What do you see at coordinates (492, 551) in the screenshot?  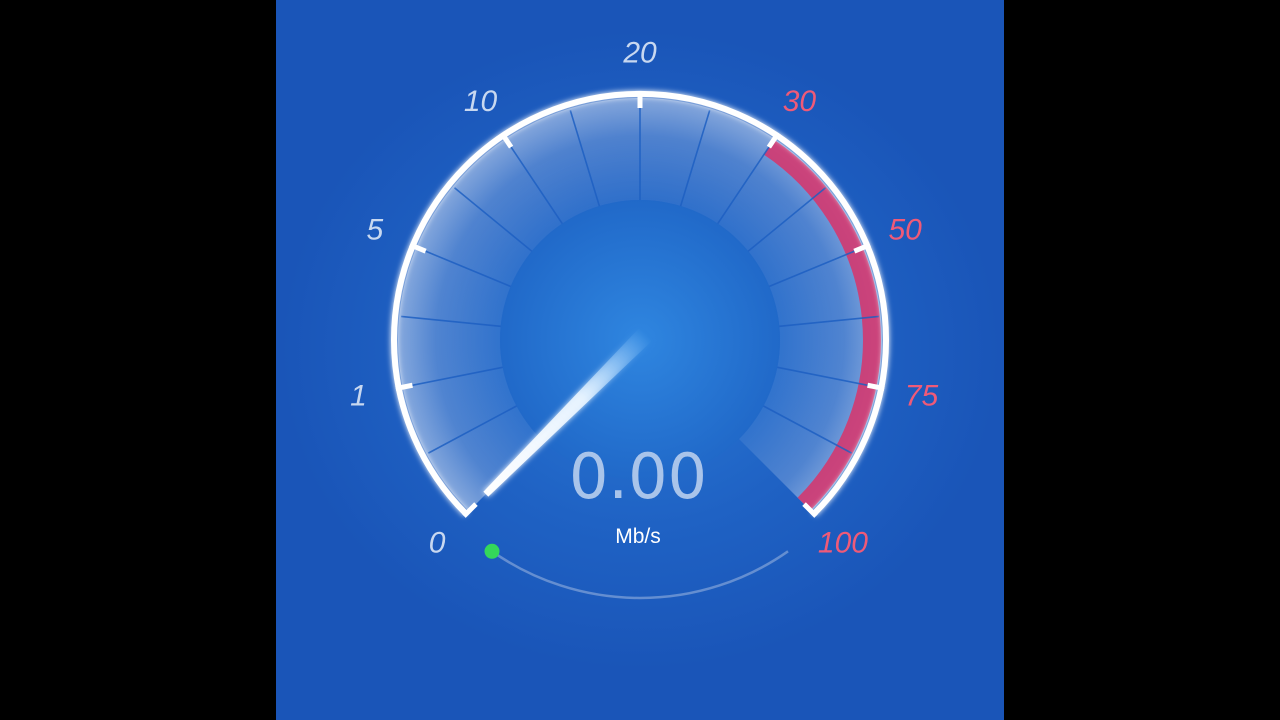 I see `status-dot` at bounding box center [492, 551].